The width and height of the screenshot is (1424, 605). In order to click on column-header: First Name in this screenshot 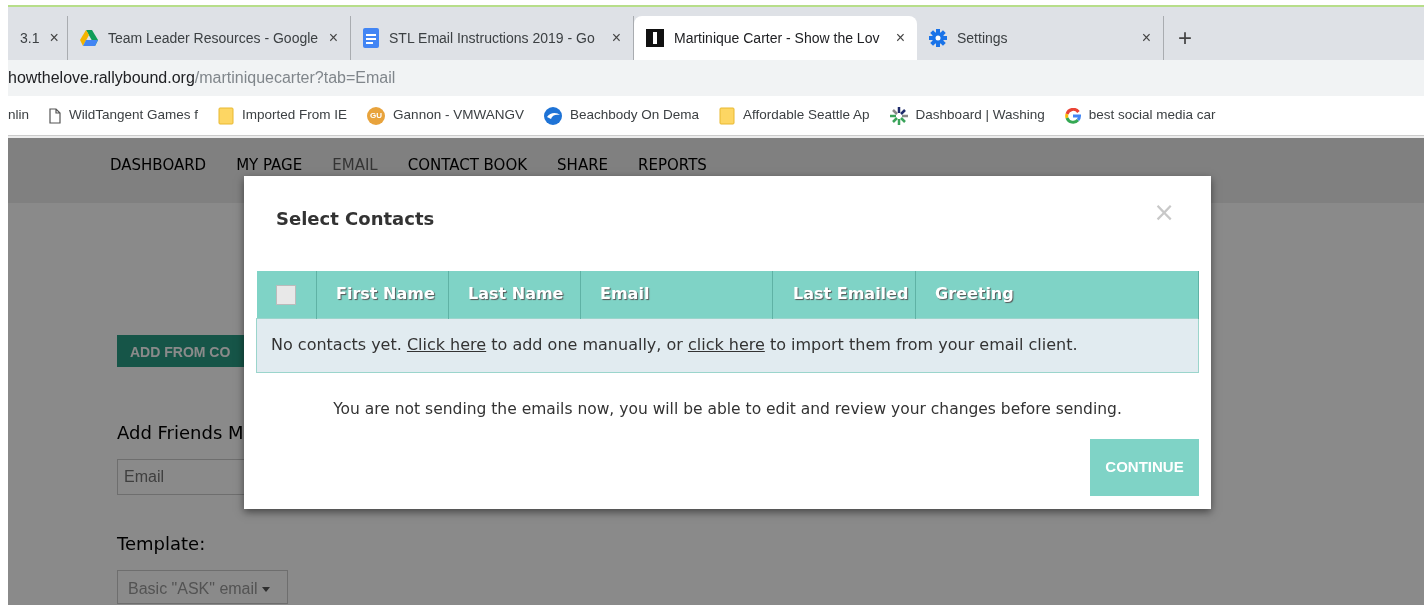, I will do `click(382, 294)`.